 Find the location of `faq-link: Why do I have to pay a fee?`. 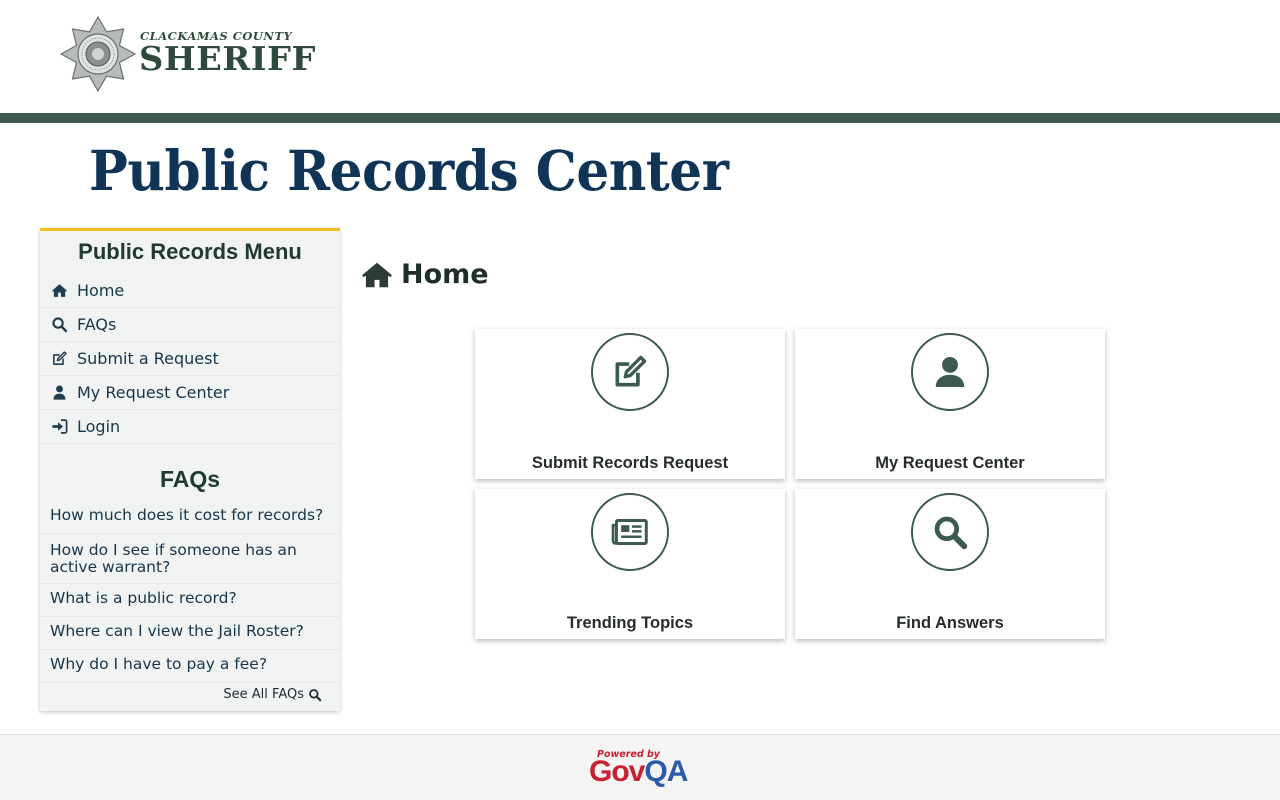

faq-link: Why do I have to pay a fee? is located at coordinates (190, 666).